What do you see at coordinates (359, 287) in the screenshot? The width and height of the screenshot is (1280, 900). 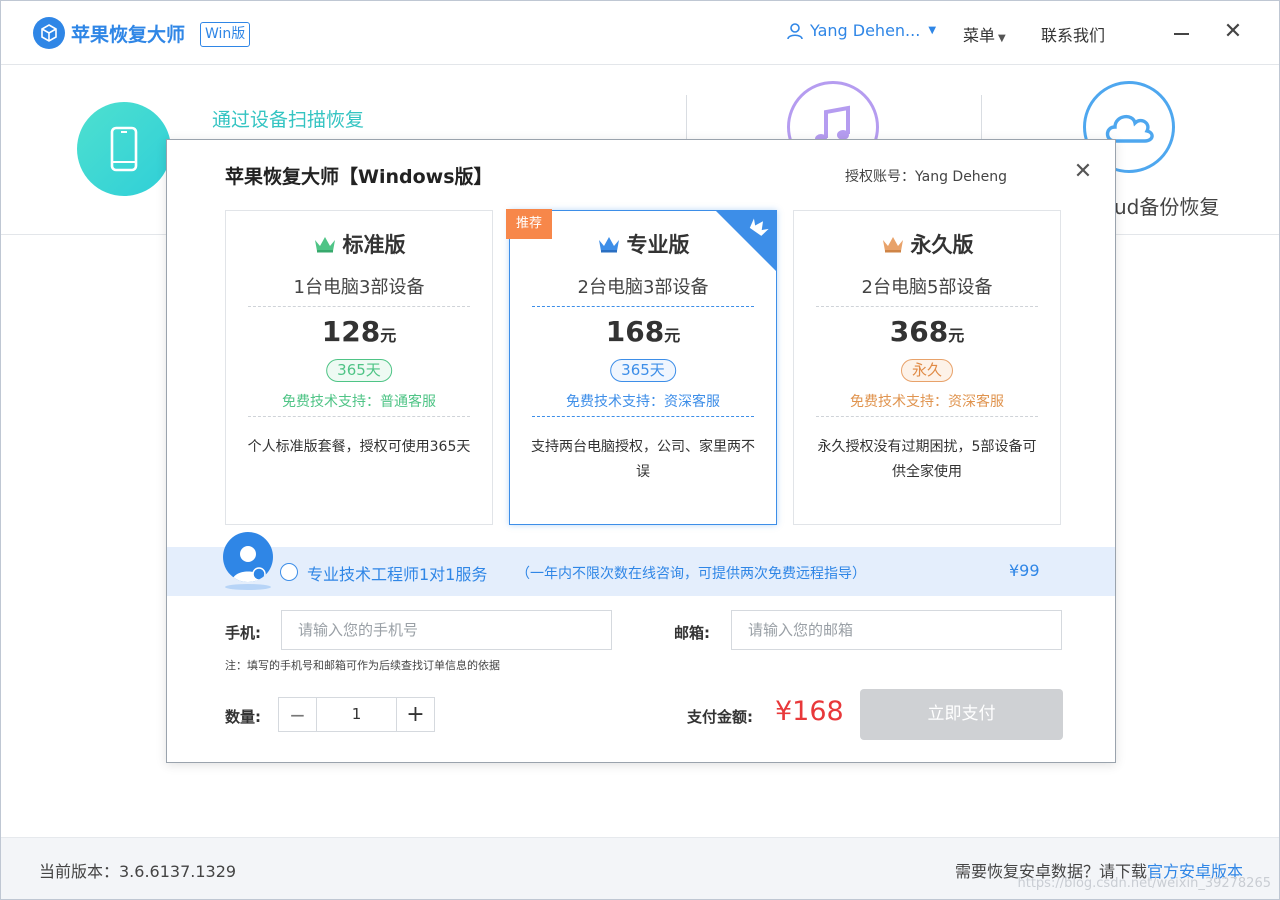 I see `plan-devices: 1台电脑3部设备` at bounding box center [359, 287].